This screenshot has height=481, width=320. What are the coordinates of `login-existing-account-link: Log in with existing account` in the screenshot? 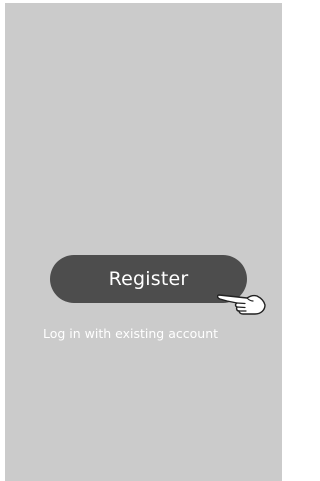 It's located at (130, 333).